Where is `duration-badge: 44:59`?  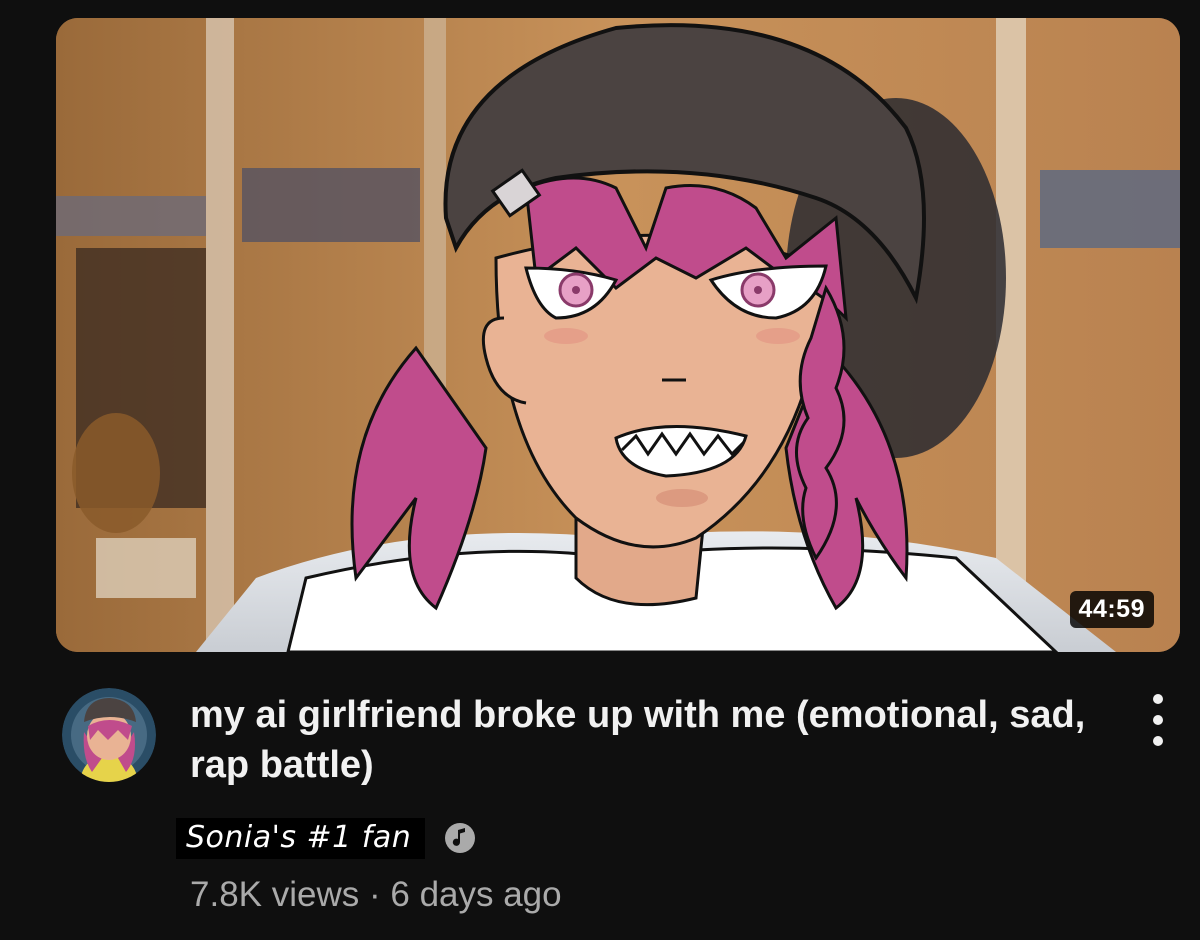
duration-badge: 44:59 is located at coordinates (1111, 609).